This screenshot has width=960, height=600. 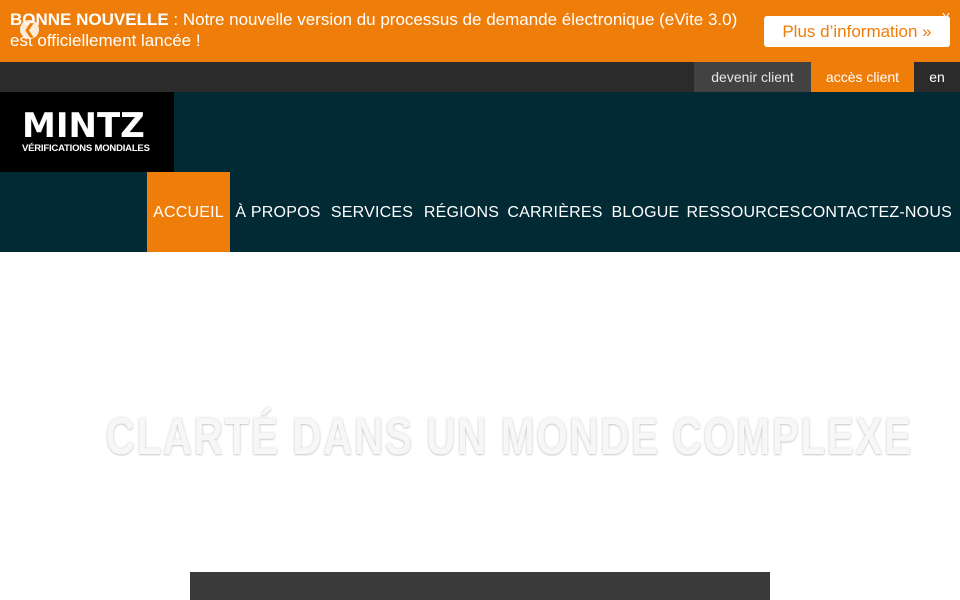 I want to click on nav-item-ressources: RESSOURCES, so click(x=743, y=212).